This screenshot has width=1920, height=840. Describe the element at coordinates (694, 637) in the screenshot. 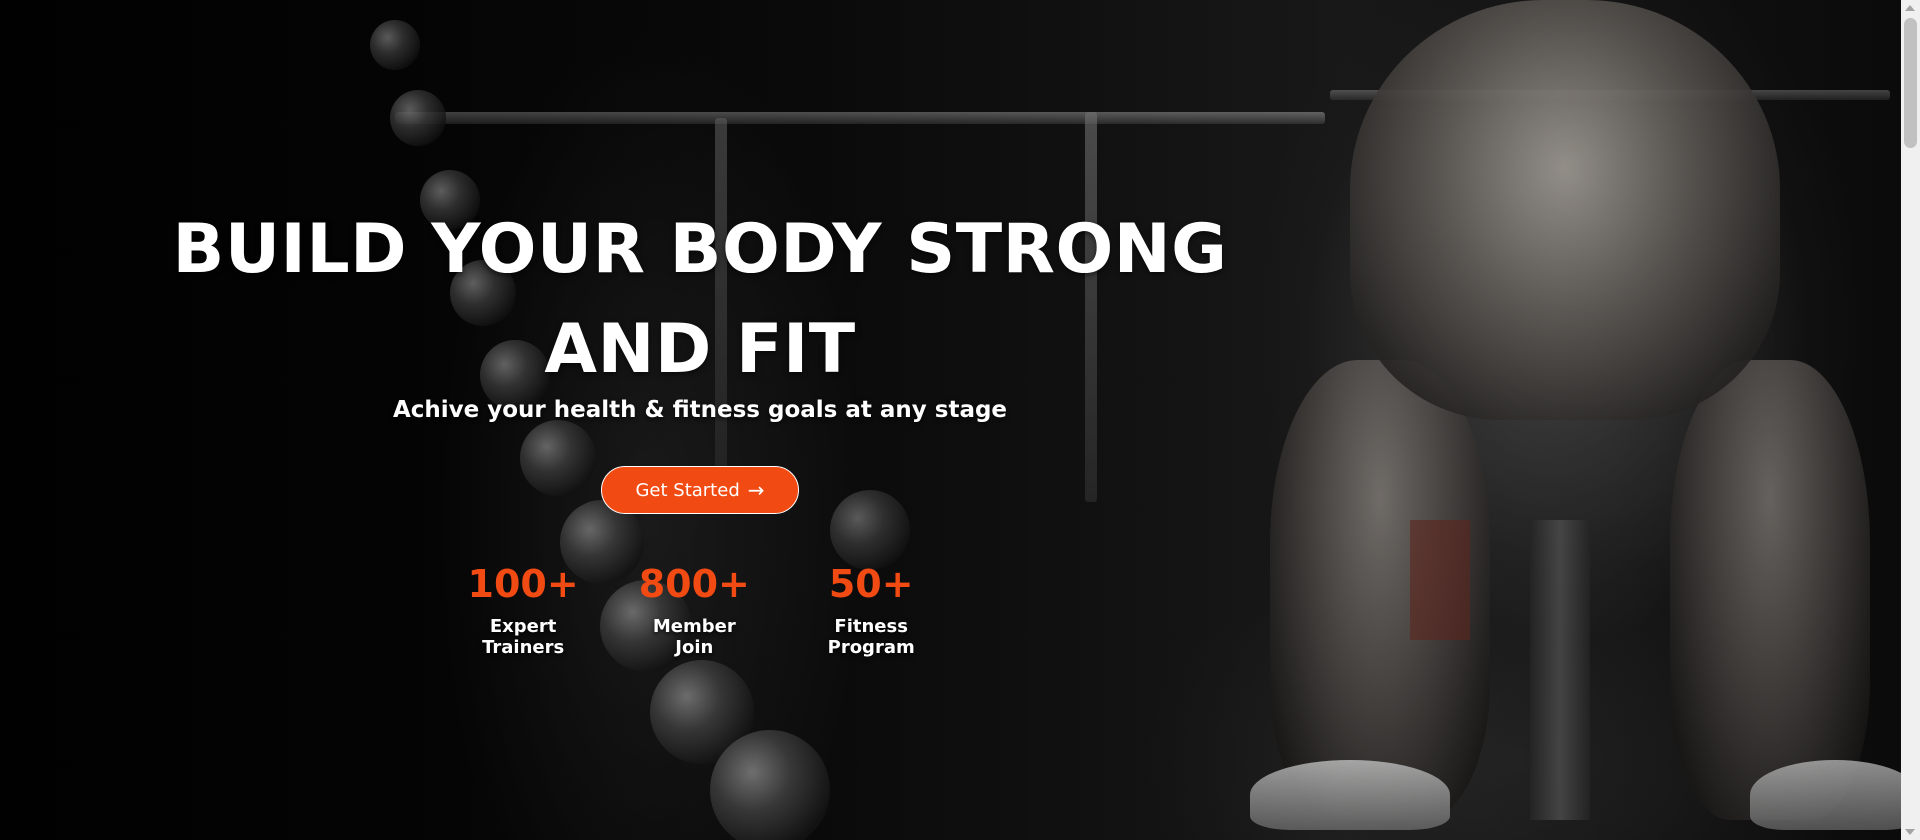

I see `stat-label: Member Join` at that location.